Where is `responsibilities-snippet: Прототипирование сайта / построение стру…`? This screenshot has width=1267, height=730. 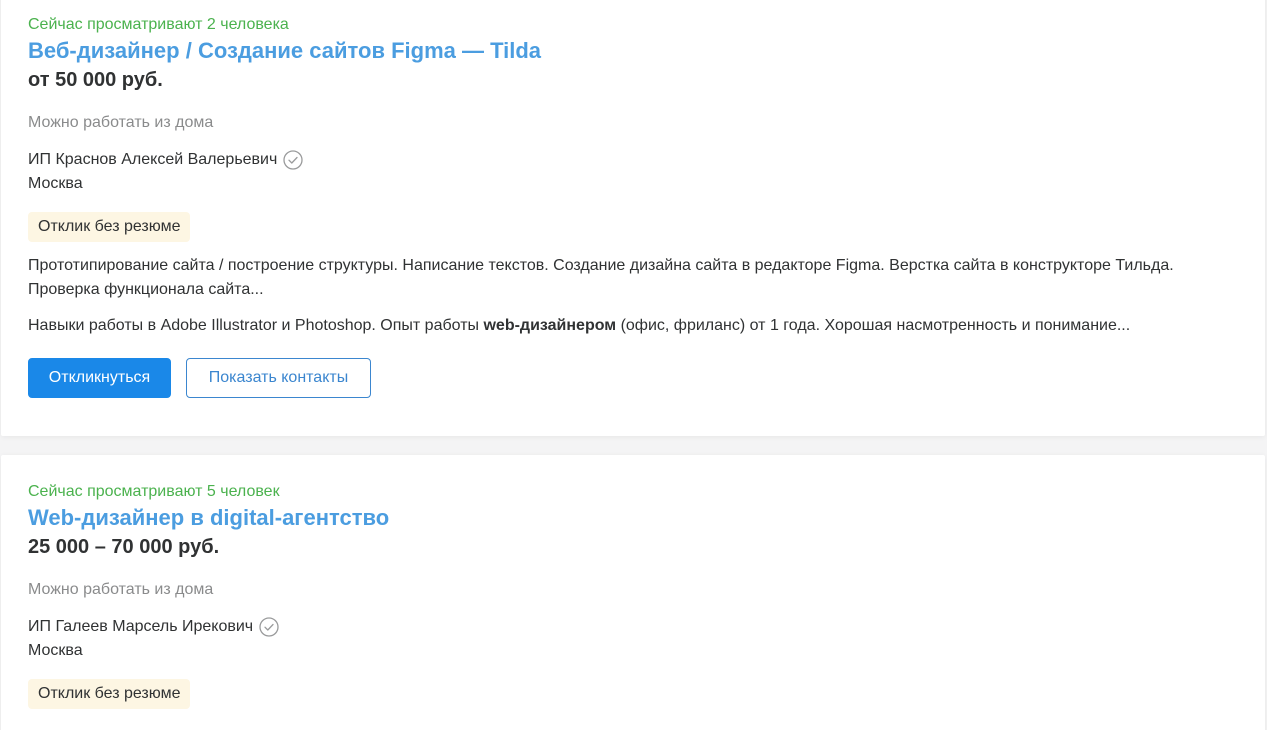 responsibilities-snippet: Прототипирование сайта / построение стру… is located at coordinates (601, 277).